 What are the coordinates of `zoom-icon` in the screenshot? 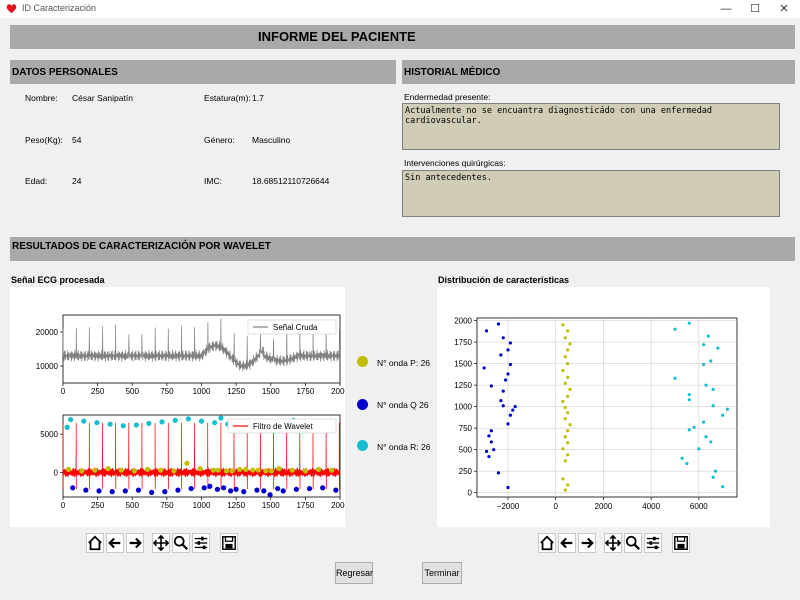 It's located at (633, 543).